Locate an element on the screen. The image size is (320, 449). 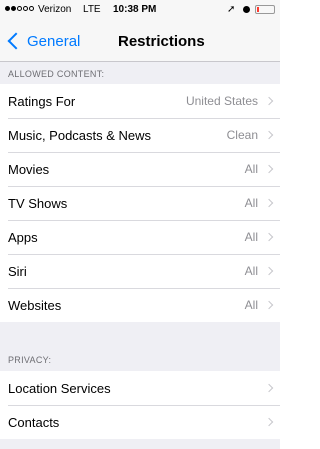
list-item-movies: Movies All is located at coordinates (140, 169).